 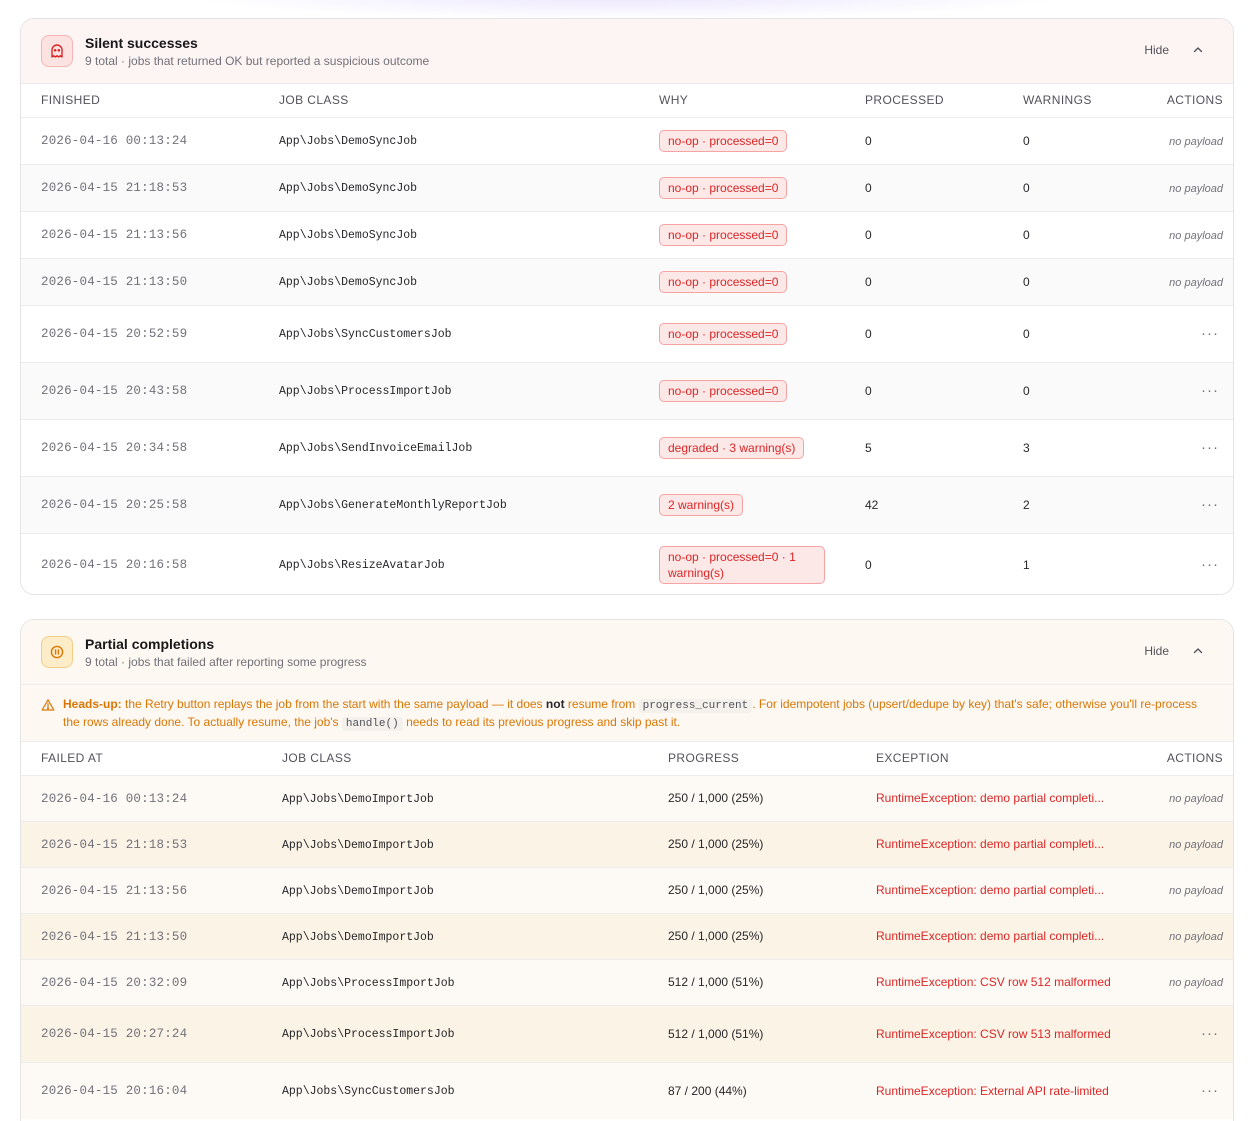 I want to click on exception-text: RuntimeException: CSV row 513 malformed, so click(x=999, y=1034).